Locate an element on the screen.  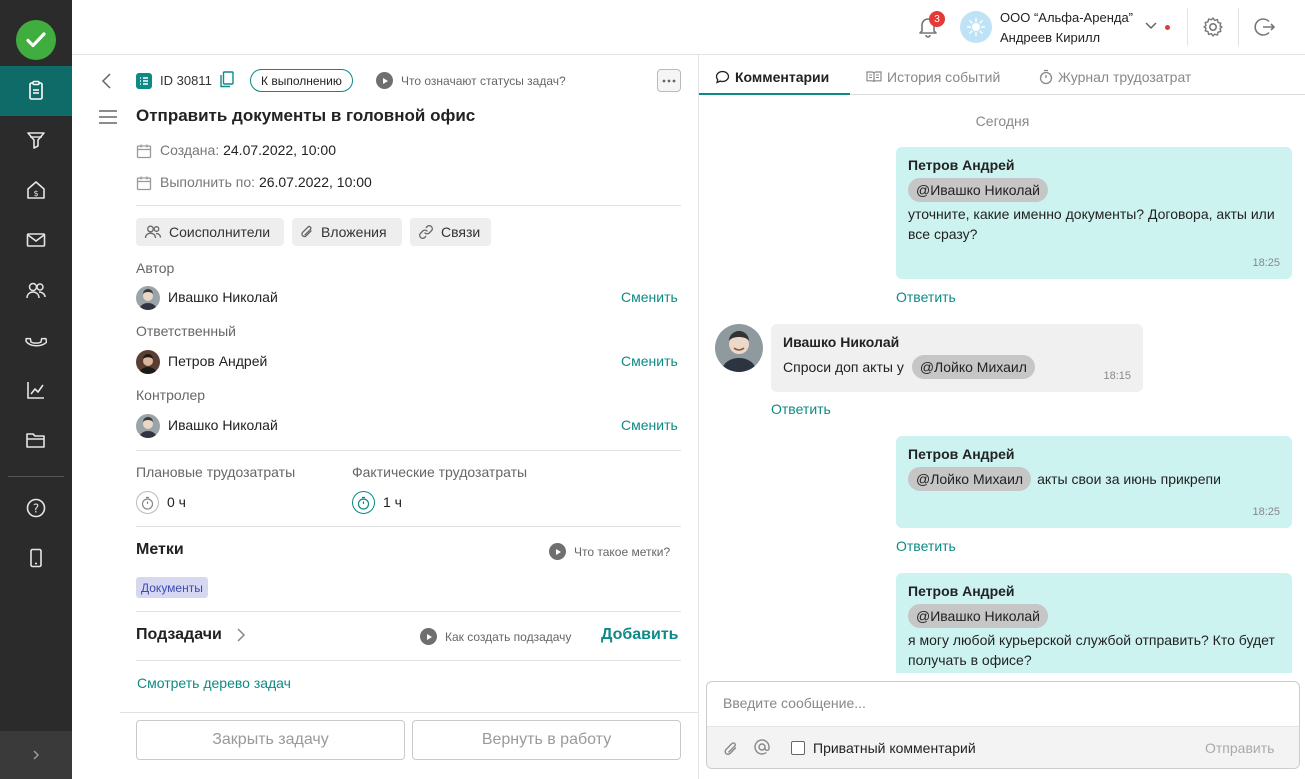
subtasks-help-link: Как создать подзадачу is located at coordinates (495, 636).